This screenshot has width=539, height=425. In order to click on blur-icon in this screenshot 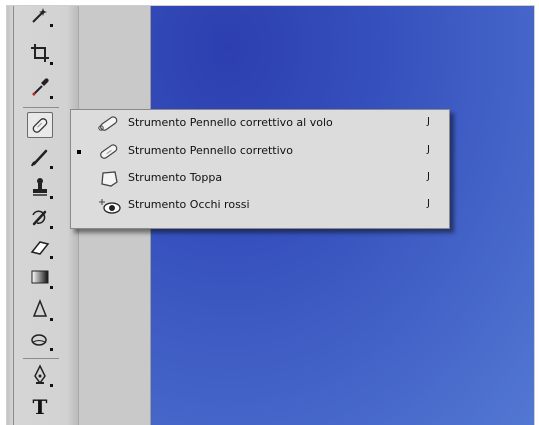, I will do `click(40, 309)`.